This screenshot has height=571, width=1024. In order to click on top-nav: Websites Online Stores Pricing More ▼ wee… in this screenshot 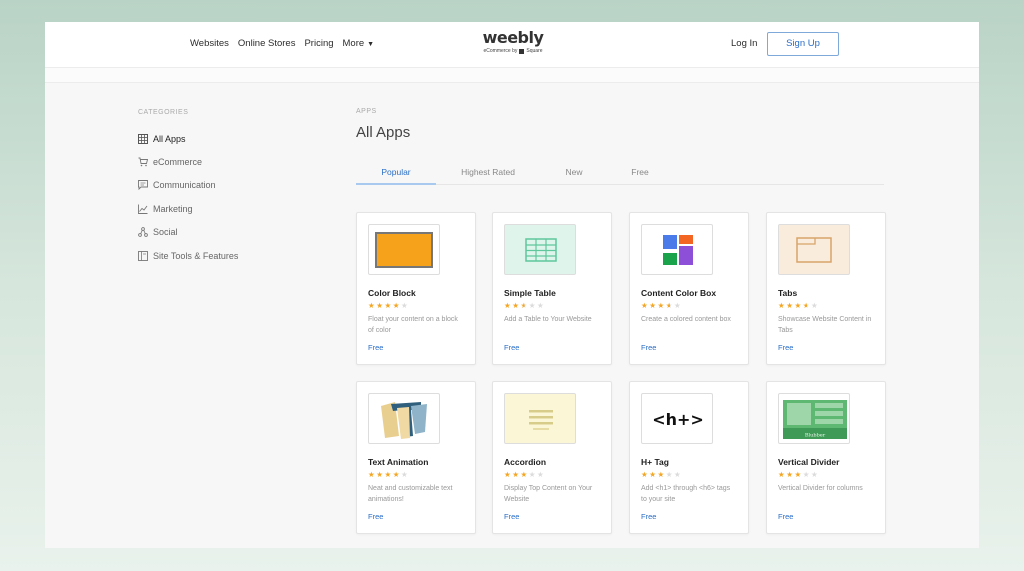, I will do `click(512, 45)`.